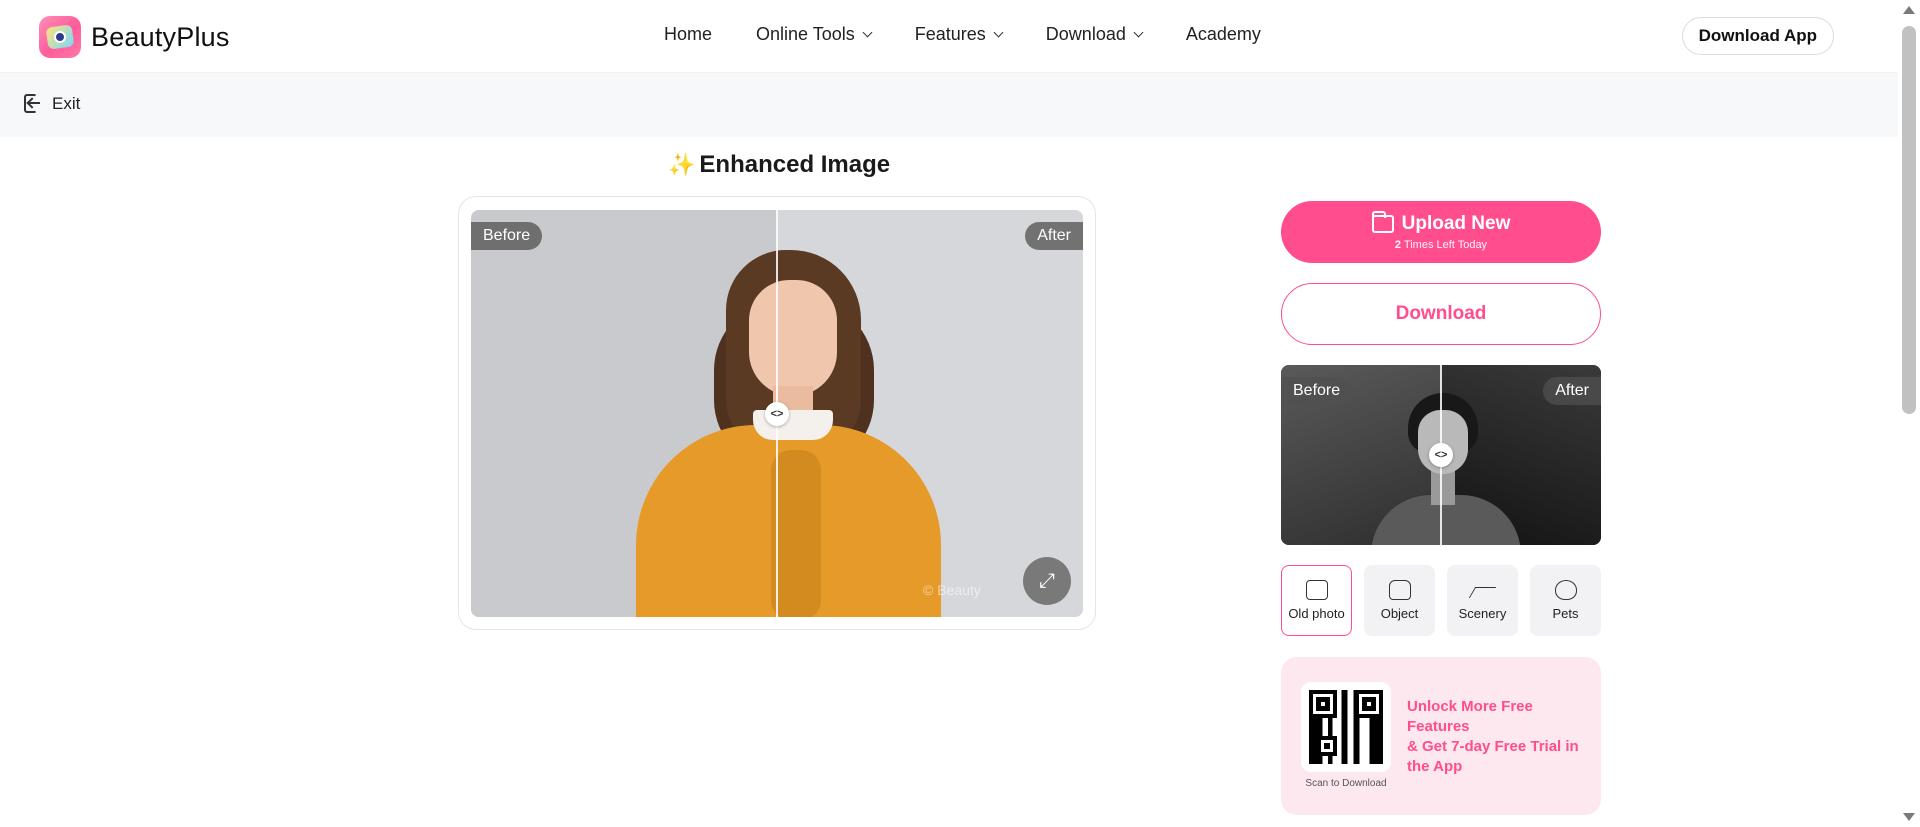 Image resolution: width=1920 pixels, height=827 pixels. Describe the element at coordinates (1441, 314) in the screenshot. I see `download-button: Download` at that location.